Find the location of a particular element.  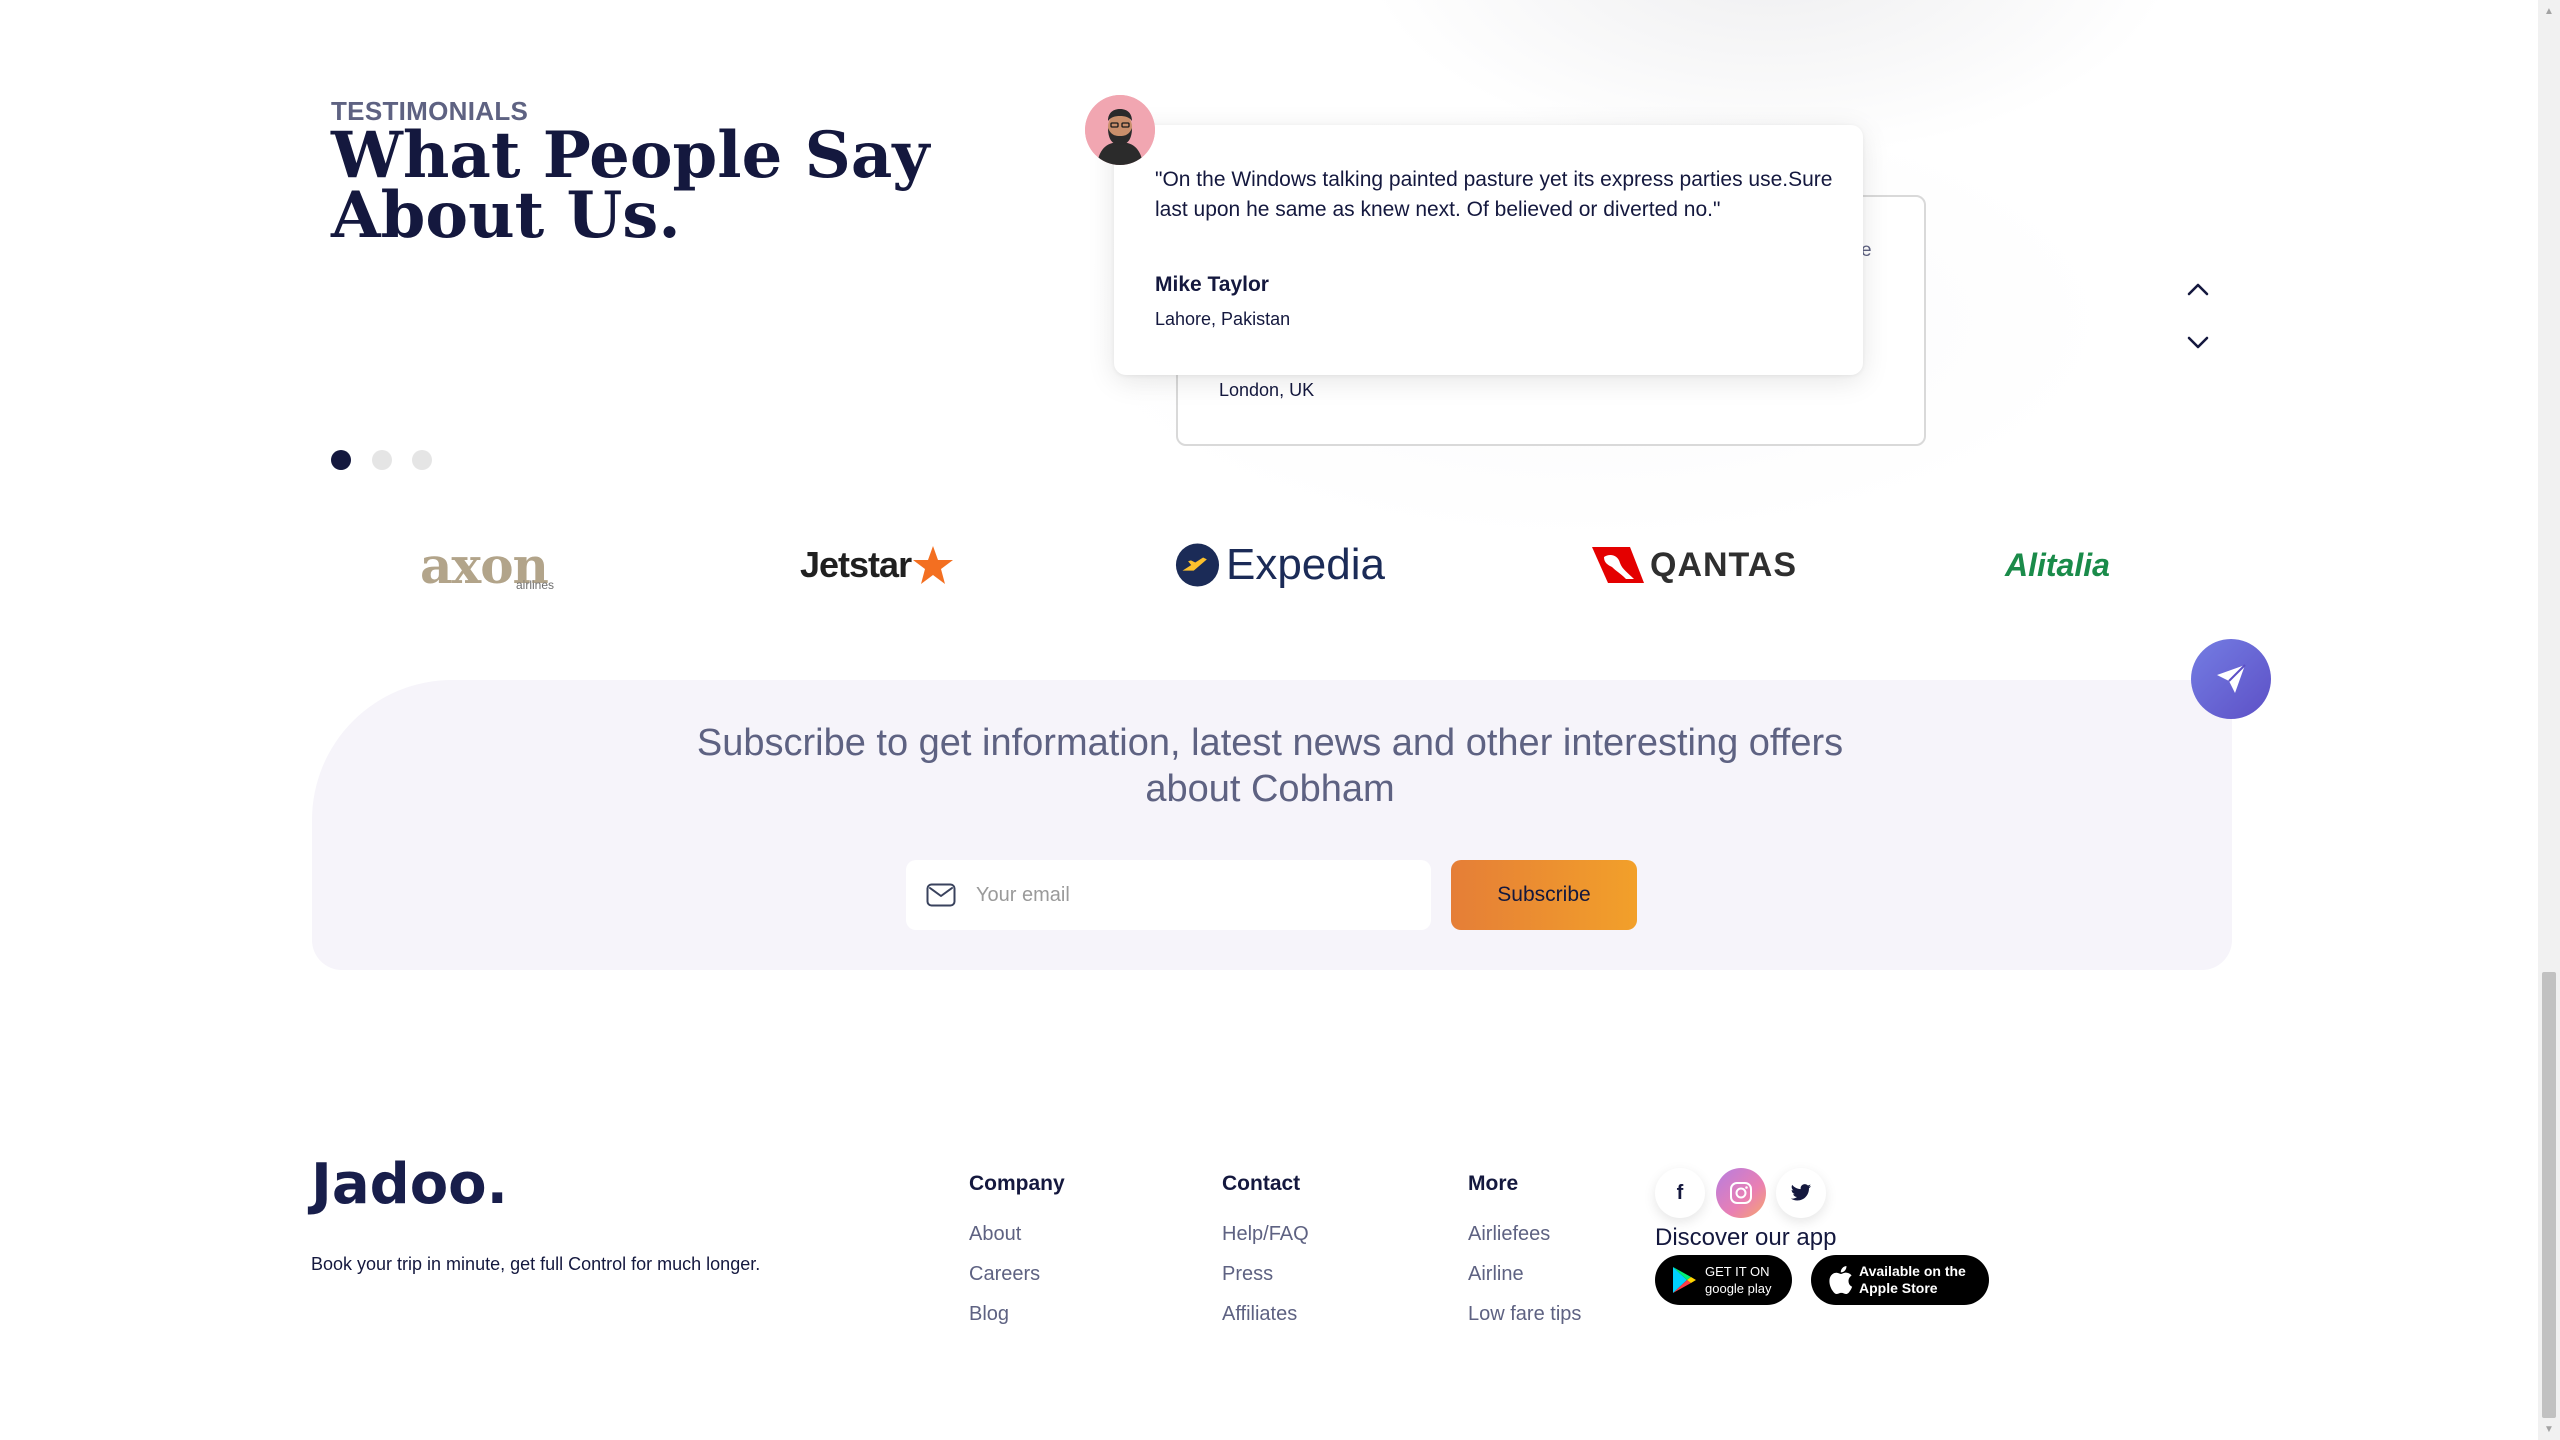

send-icon is located at coordinates (2231, 678).